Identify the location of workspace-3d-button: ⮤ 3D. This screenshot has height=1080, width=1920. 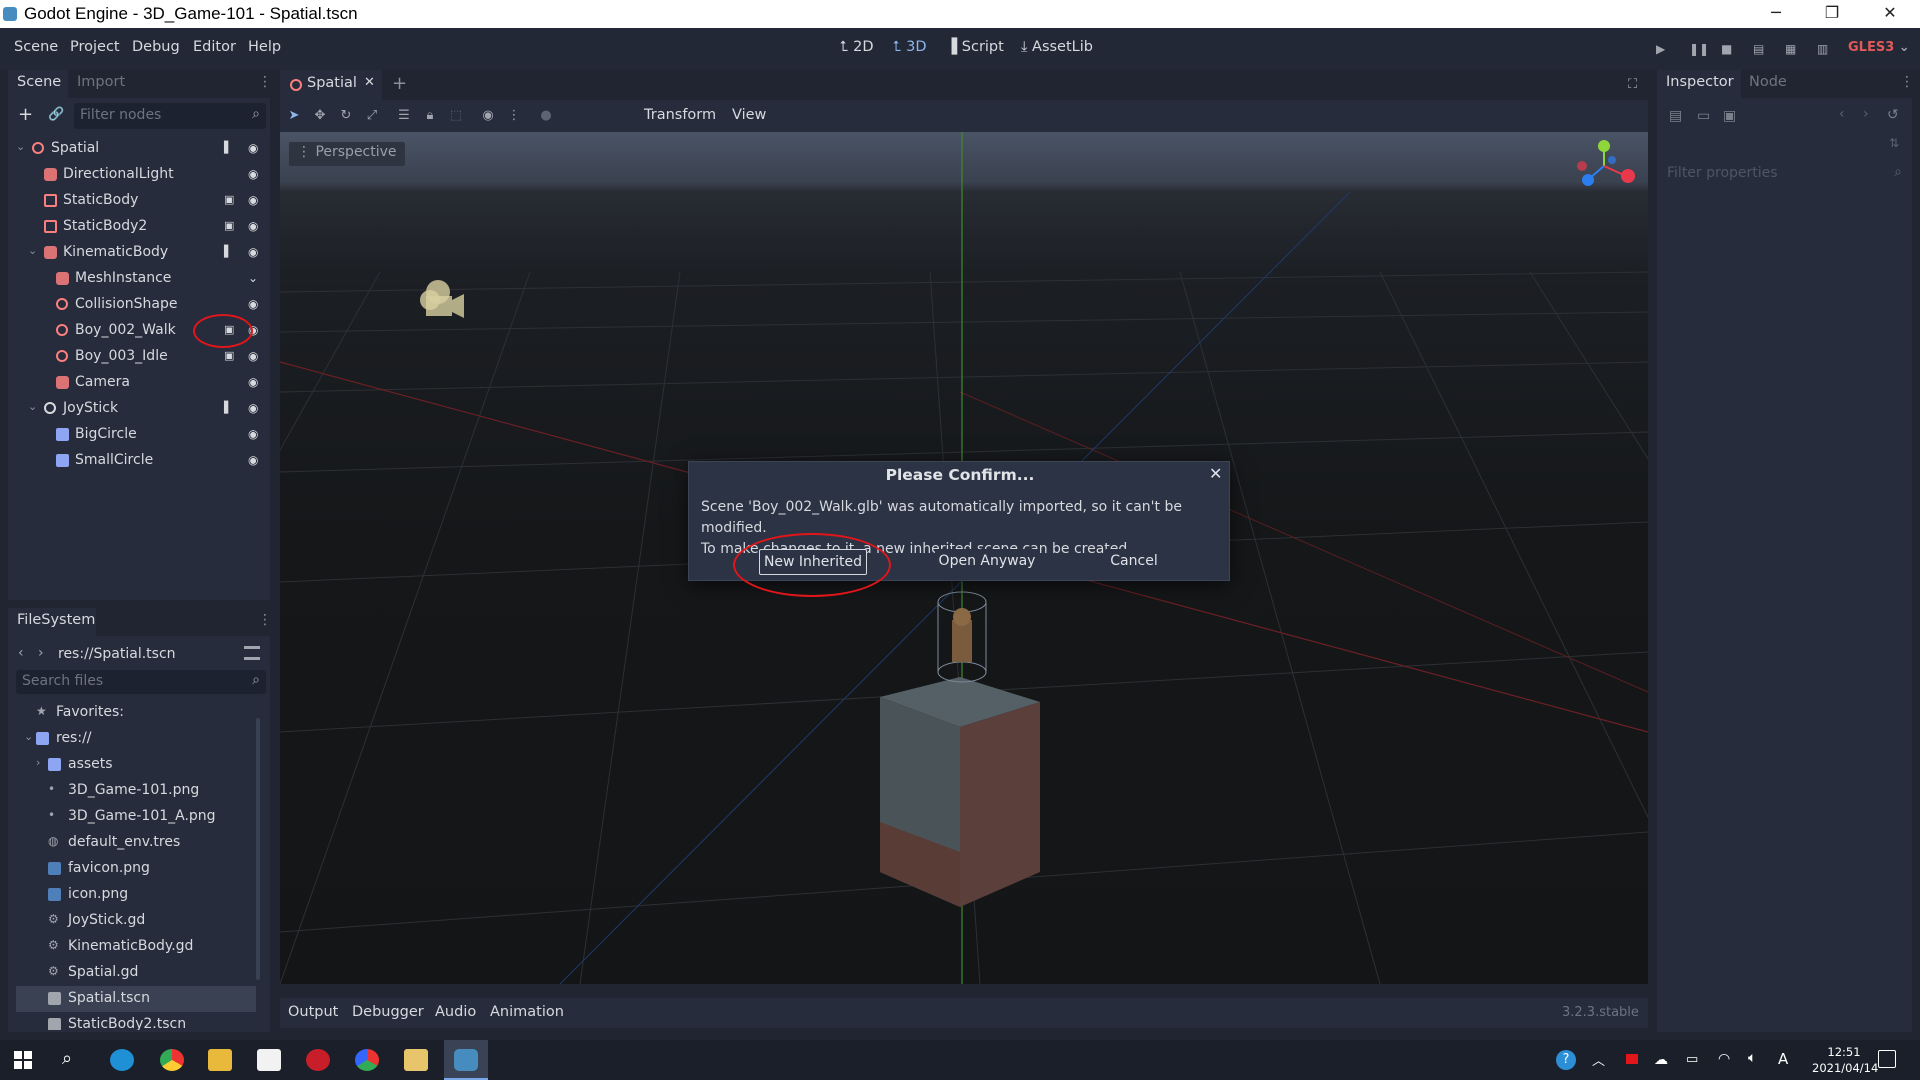
(910, 47).